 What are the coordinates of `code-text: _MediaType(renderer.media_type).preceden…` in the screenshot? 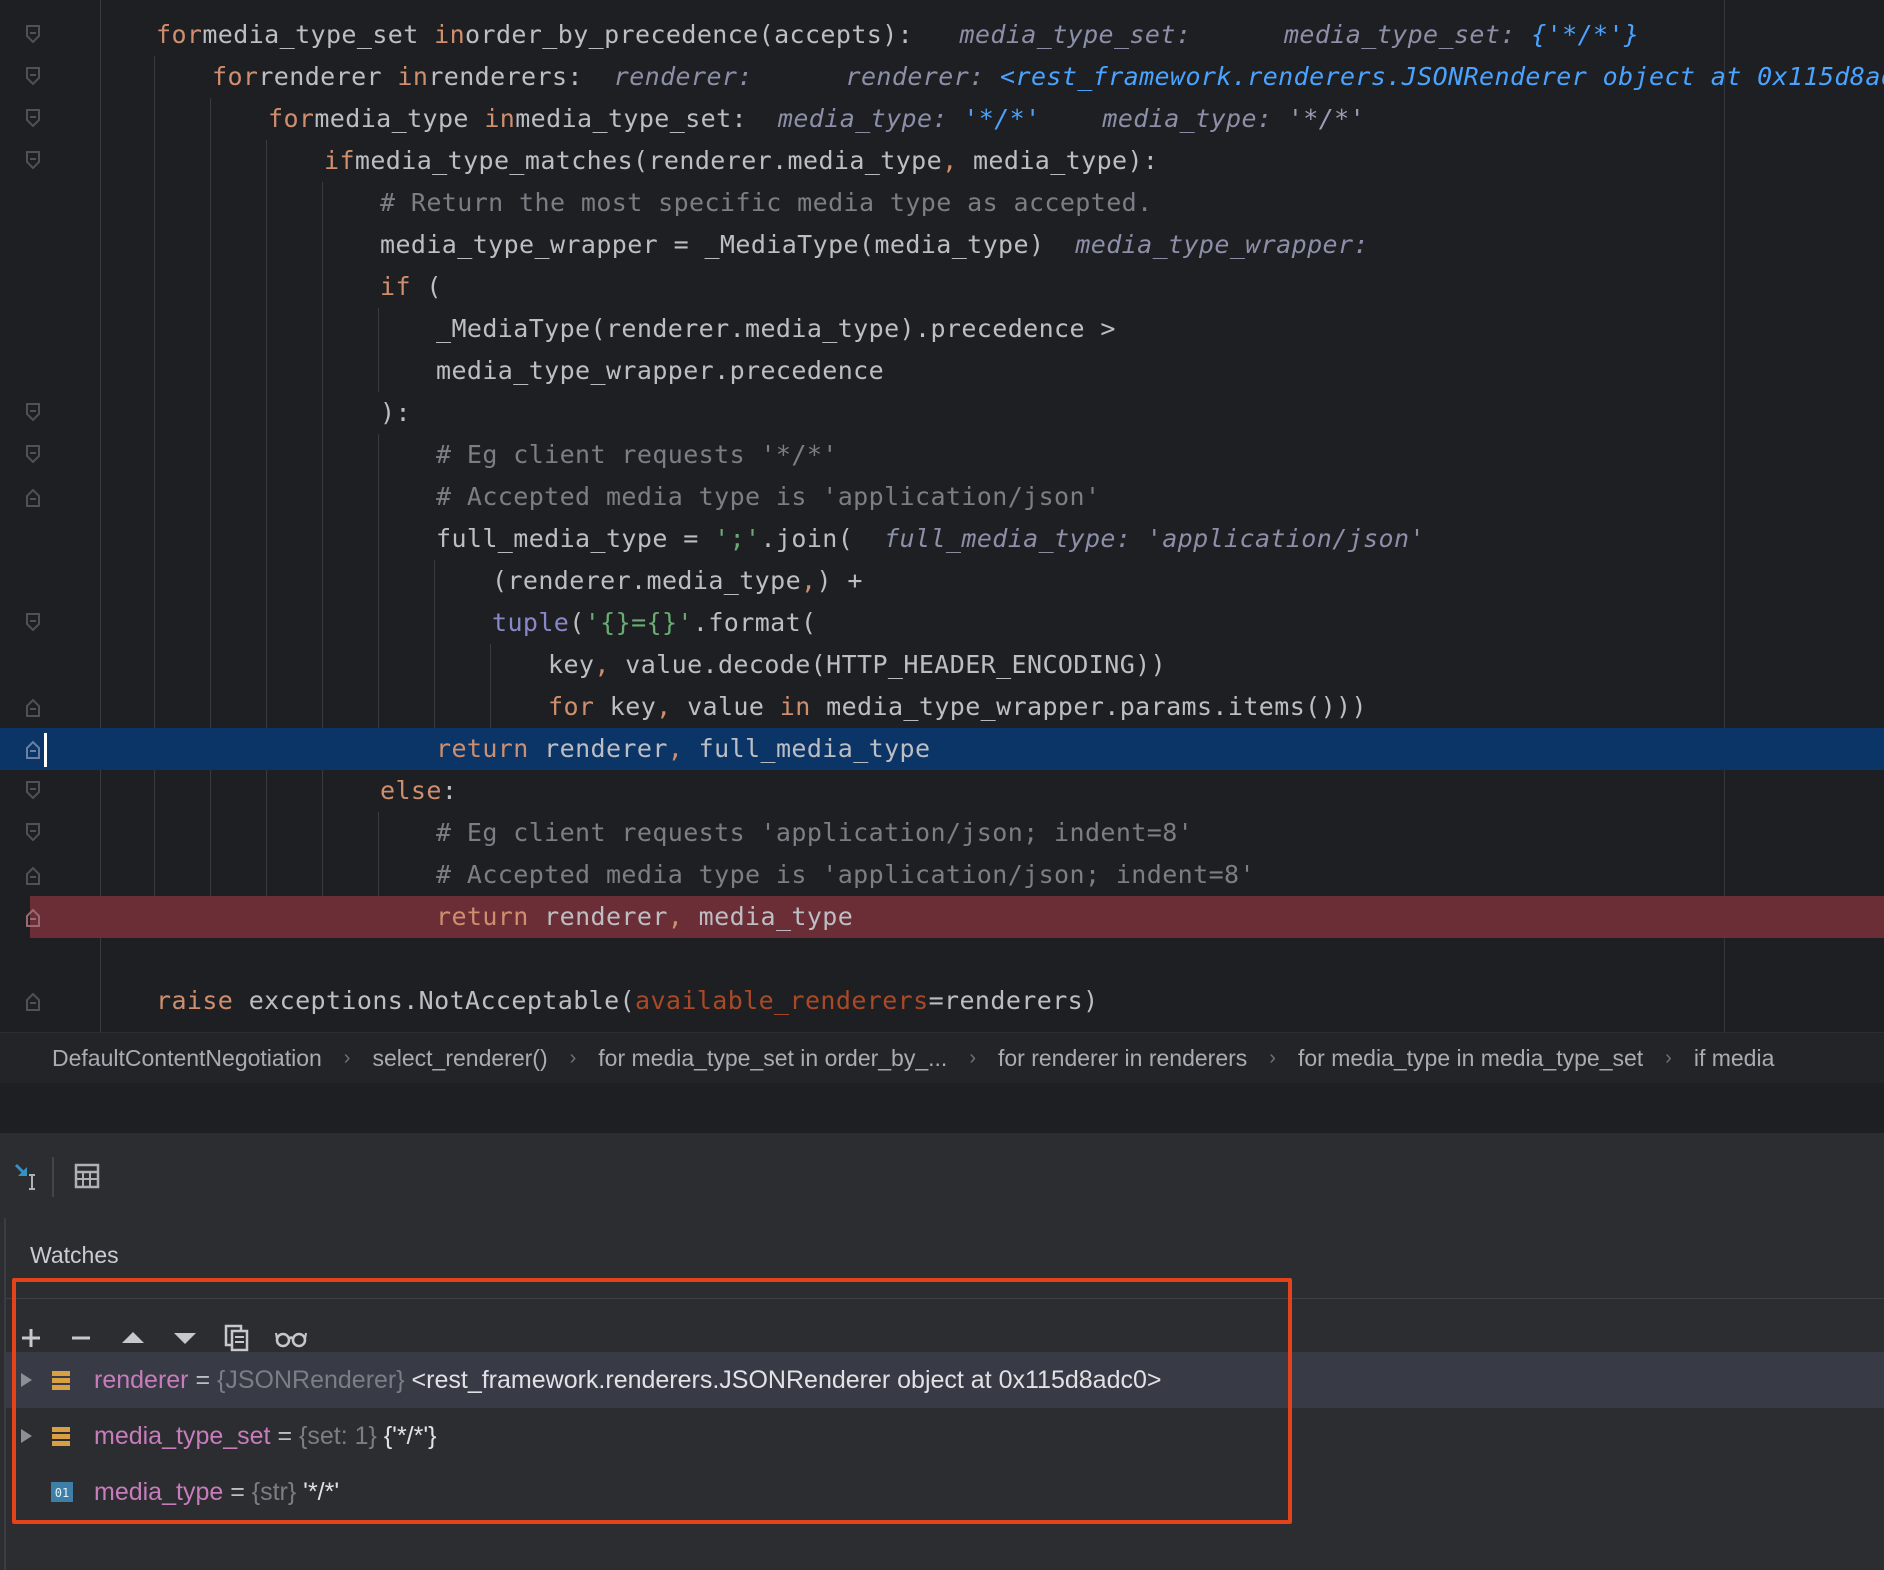 It's located at (776, 329).